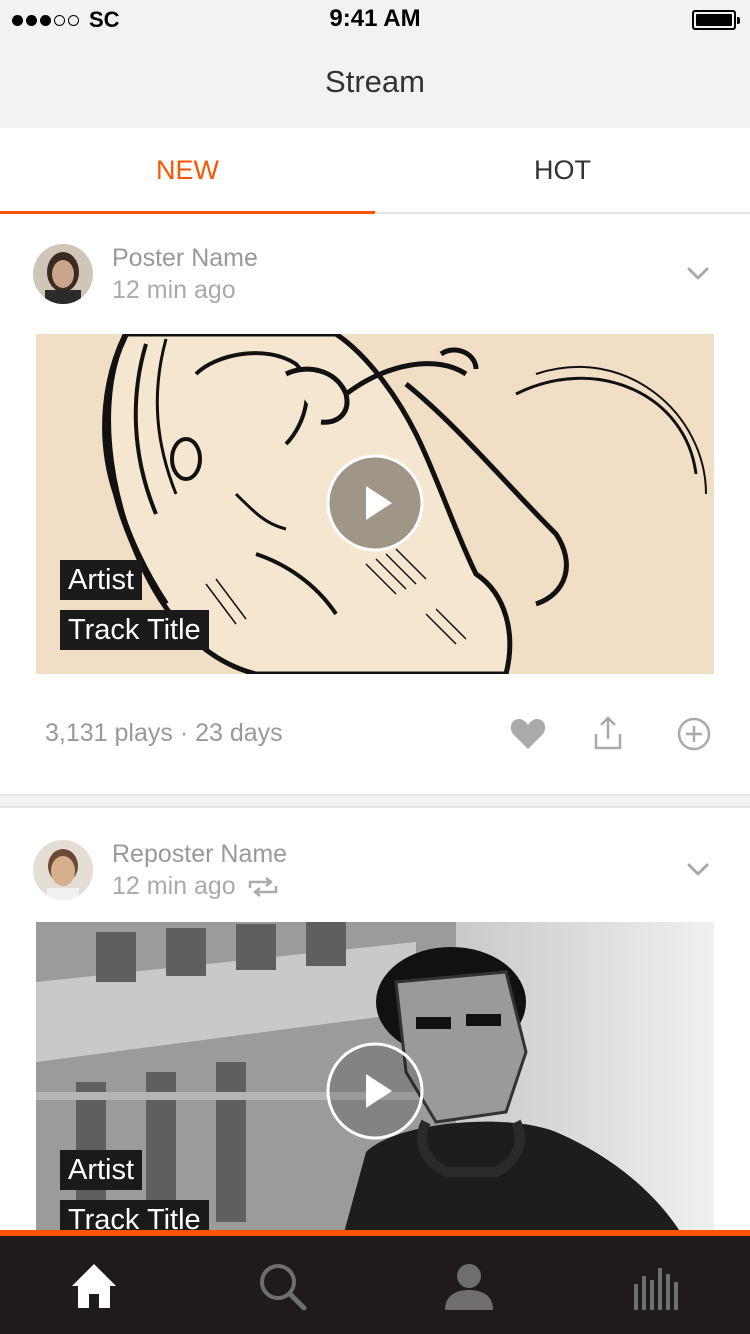 This screenshot has width=750, height=1334. I want to click on search-icon, so click(282, 1286).